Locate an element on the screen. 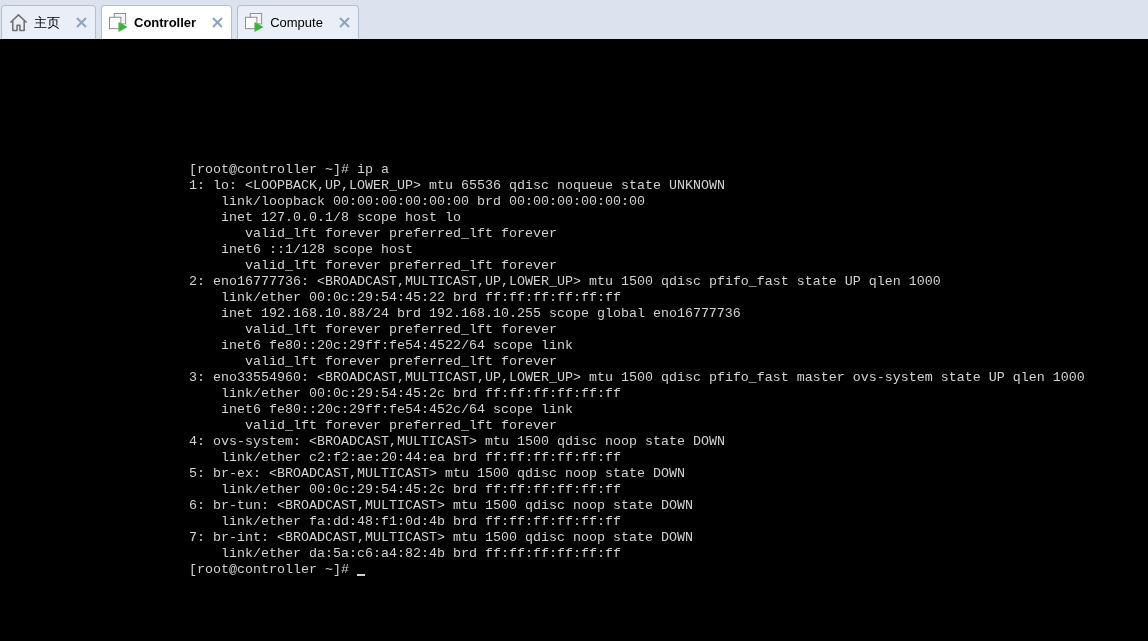 This screenshot has width=1148, height=641. terminal-line: [root@controller ~]# ip a is located at coordinates (289, 170).